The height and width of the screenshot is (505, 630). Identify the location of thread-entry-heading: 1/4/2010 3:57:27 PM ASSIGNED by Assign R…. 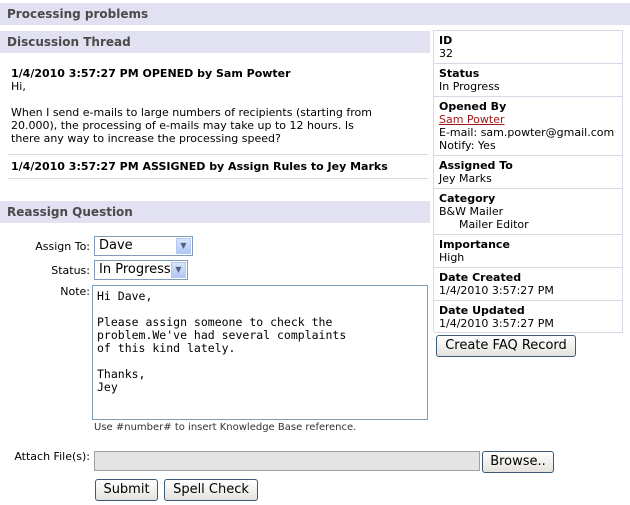
(199, 166).